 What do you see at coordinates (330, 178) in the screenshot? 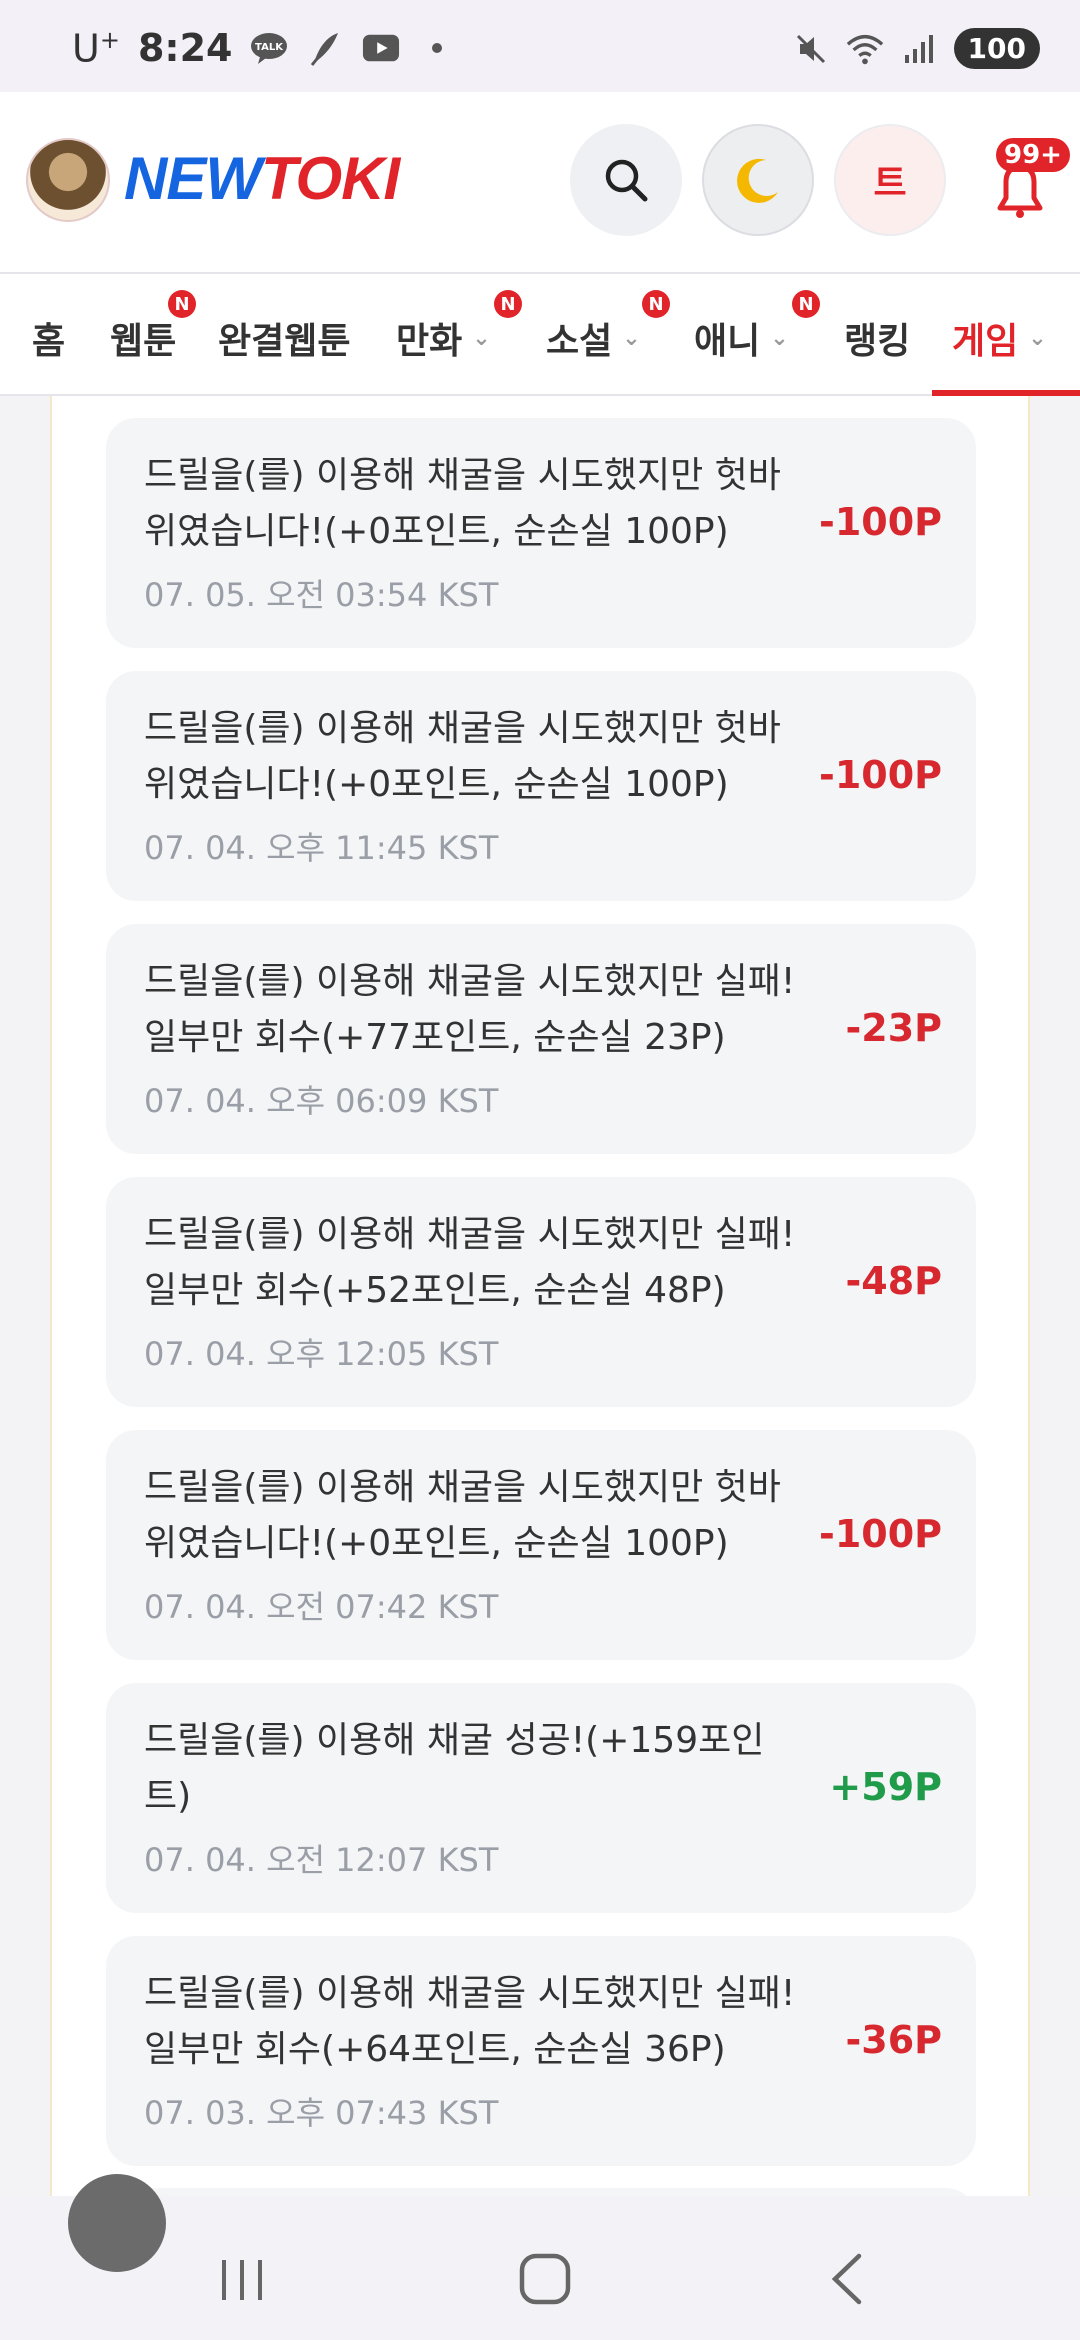
I see `logo-text-toki: TOKI` at bounding box center [330, 178].